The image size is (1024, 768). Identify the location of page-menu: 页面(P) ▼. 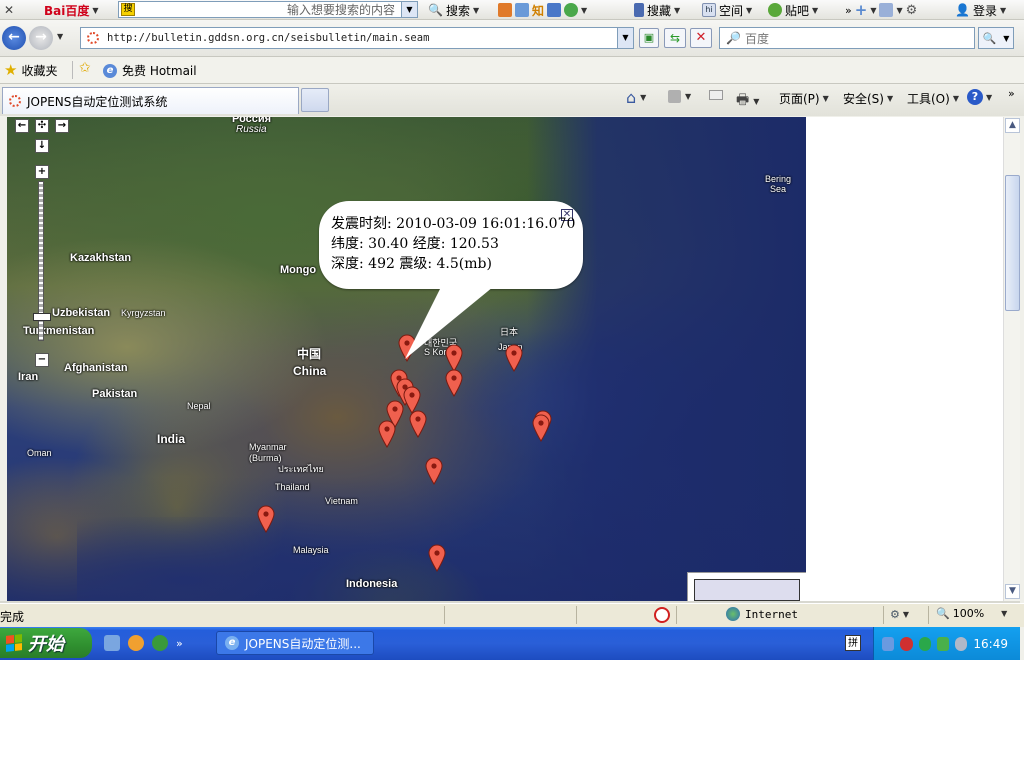
(804, 98).